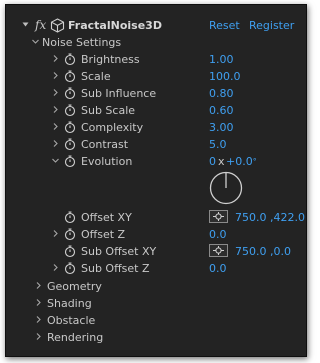 This screenshot has height=363, width=320. Describe the element at coordinates (254, 161) in the screenshot. I see `degree-symbol: °` at that location.